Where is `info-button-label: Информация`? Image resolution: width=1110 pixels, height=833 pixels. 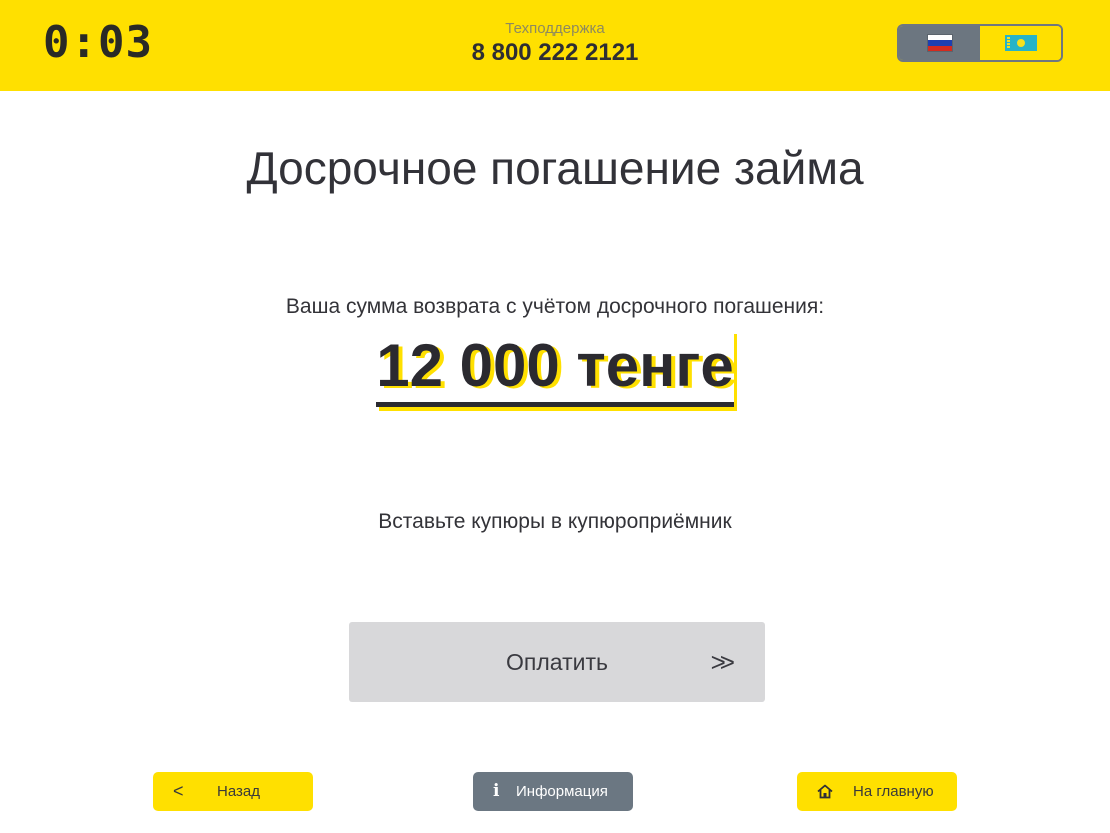
info-button-label: Информация is located at coordinates (562, 791).